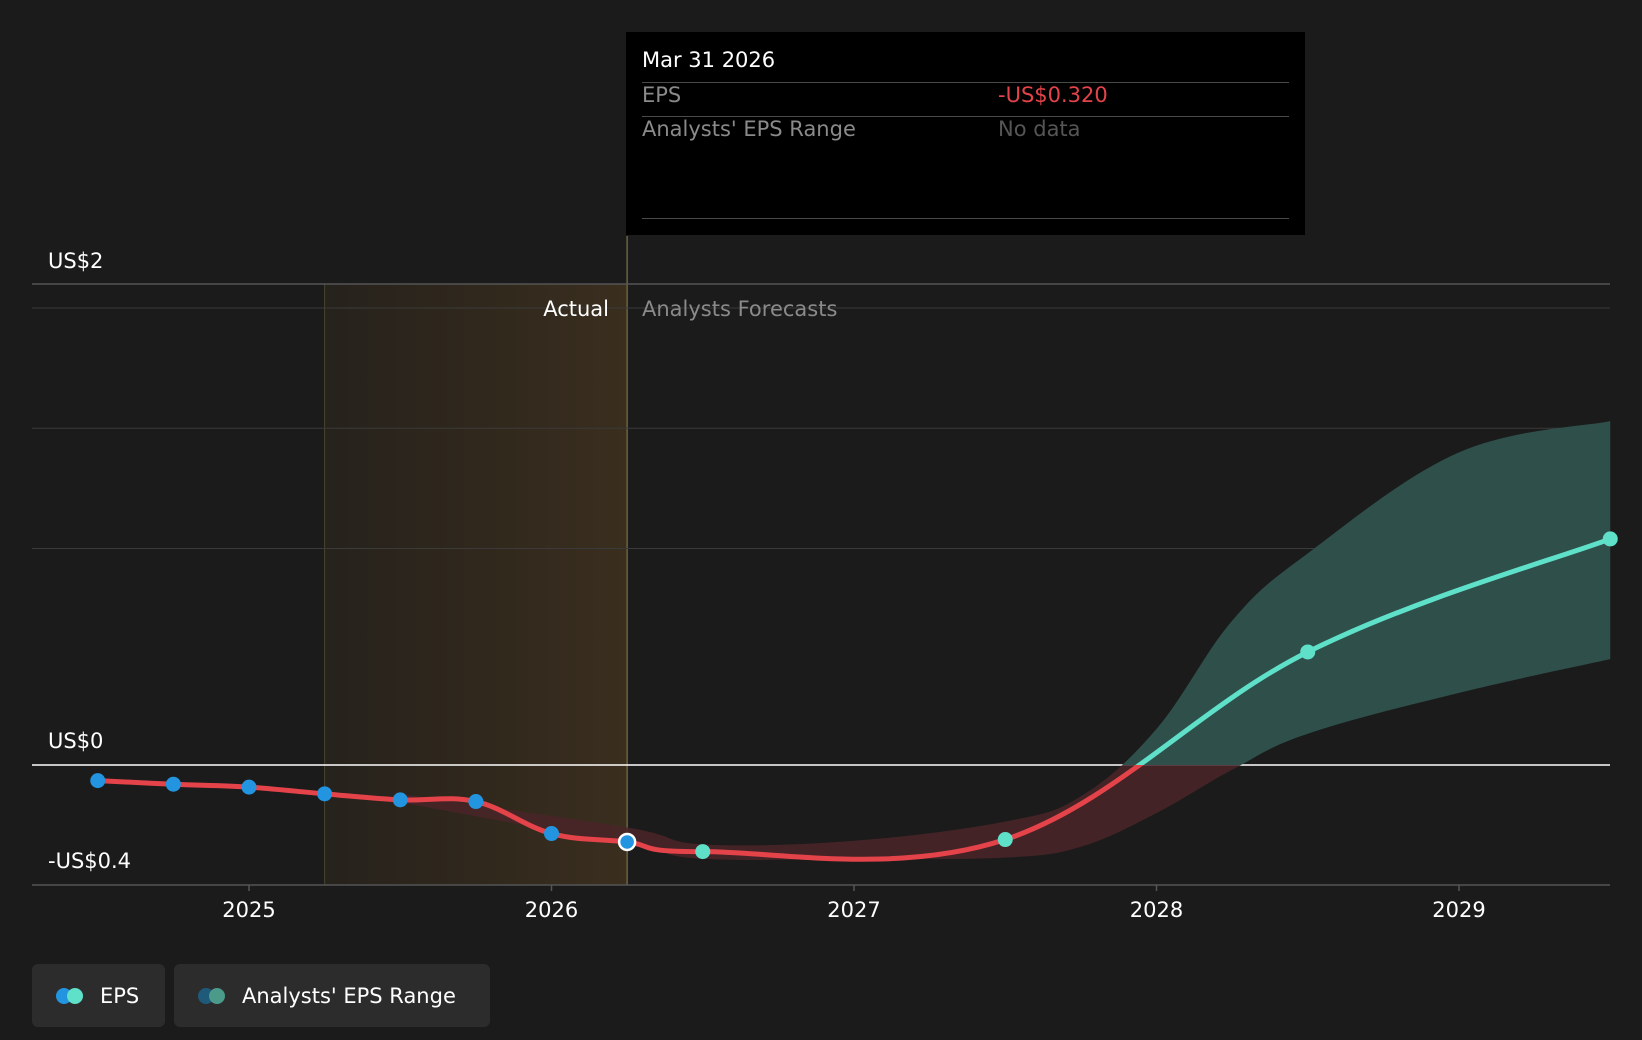 The height and width of the screenshot is (1040, 1642). I want to click on x-tick-label: 2028, so click(1156, 910).